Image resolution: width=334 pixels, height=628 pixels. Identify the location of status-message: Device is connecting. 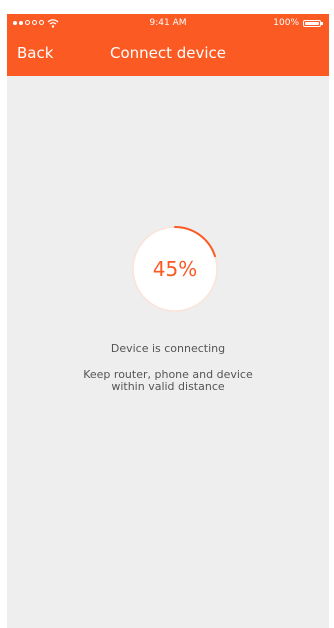
(168, 348).